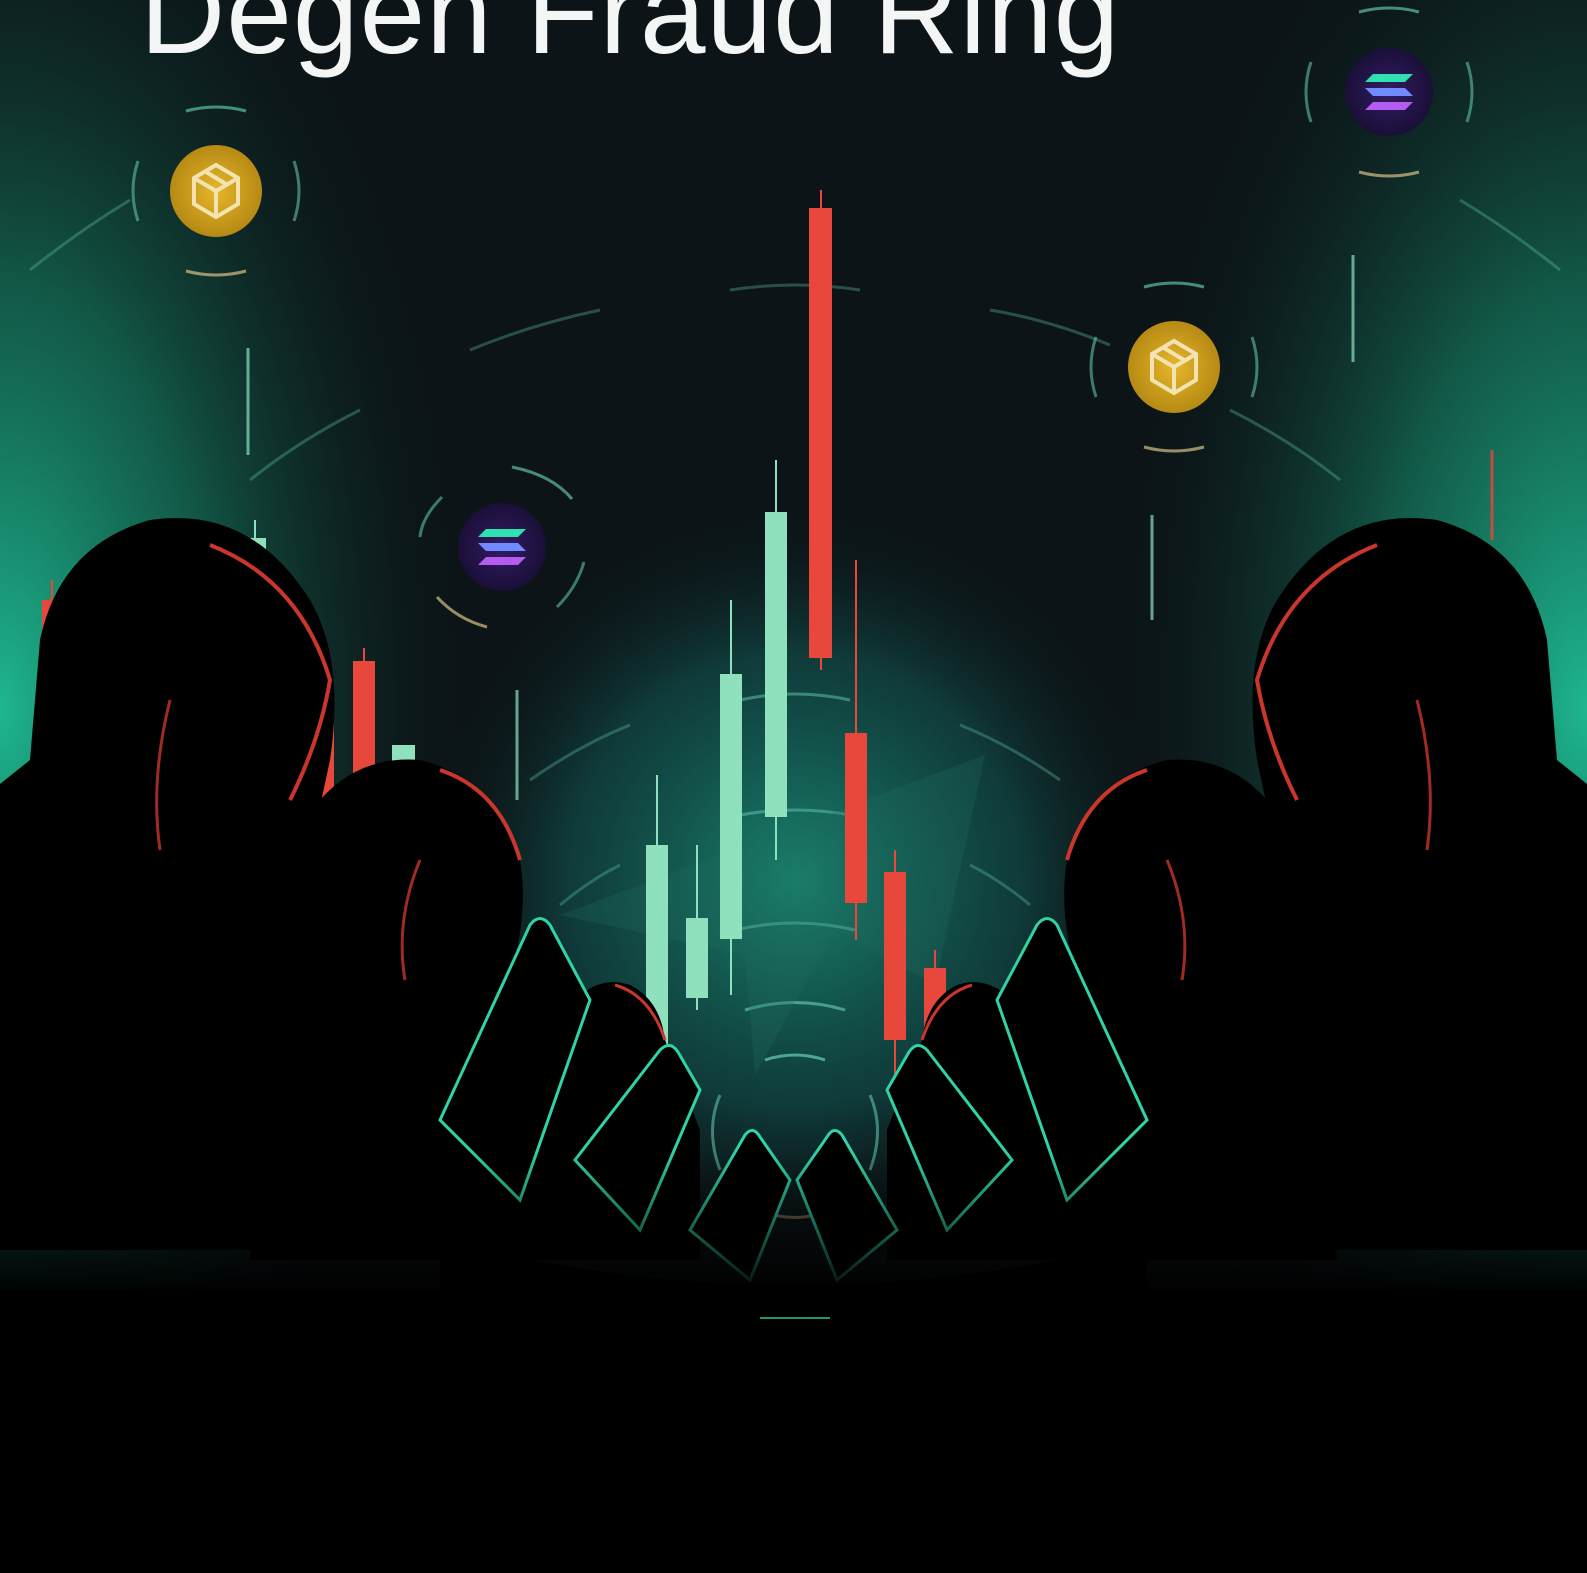  Describe the element at coordinates (820, 430) in the screenshot. I see `candle-bear` at that location.